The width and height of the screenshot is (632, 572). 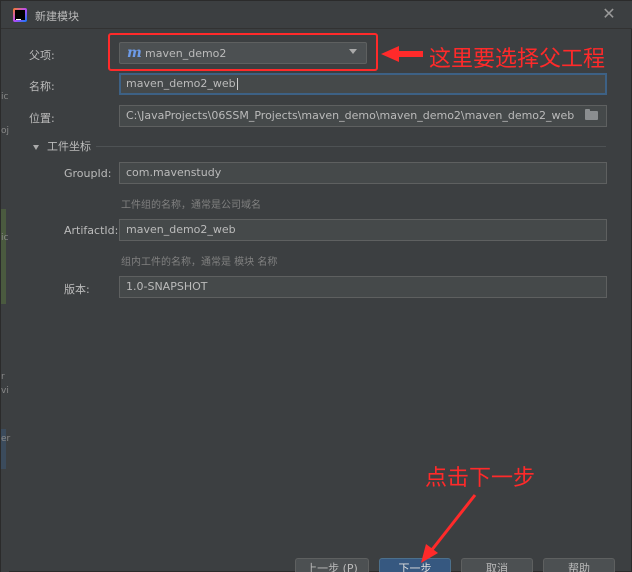 What do you see at coordinates (579, 565) in the screenshot?
I see `help-button: 帮助` at bounding box center [579, 565].